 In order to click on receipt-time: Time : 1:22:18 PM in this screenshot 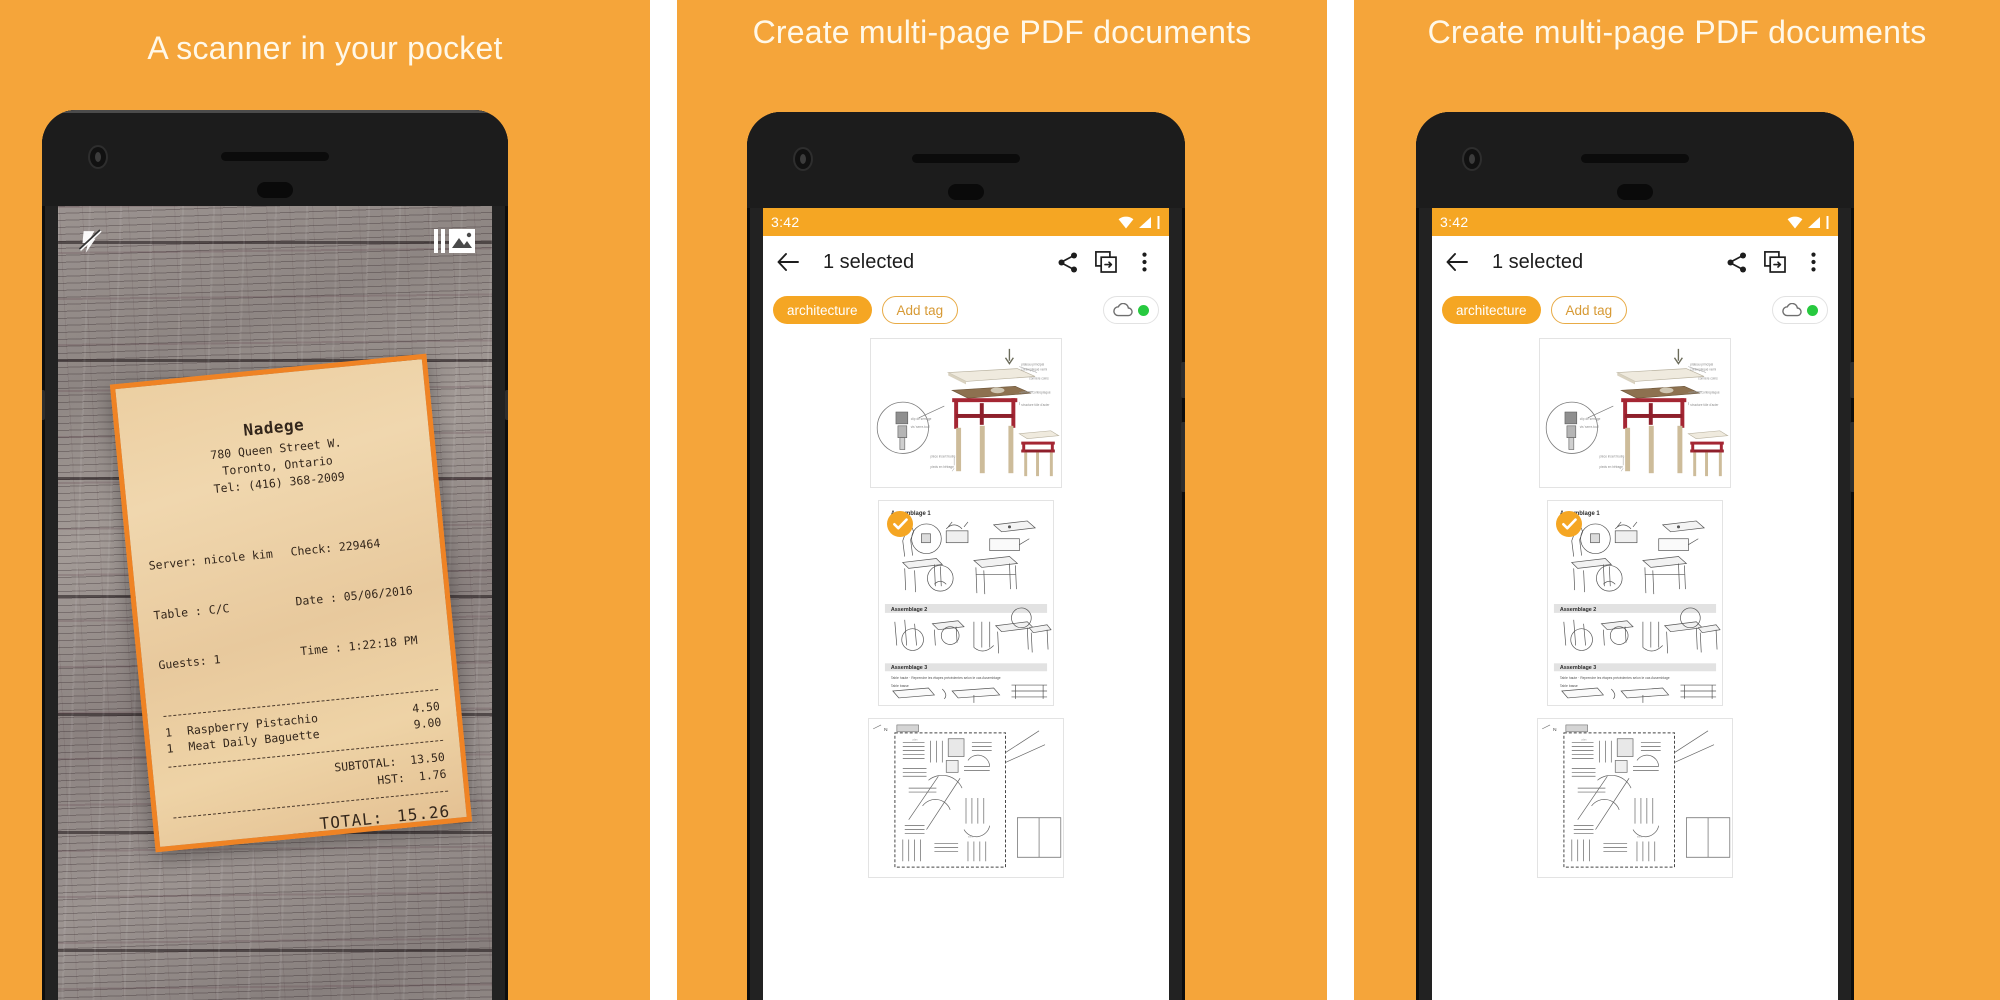, I will do `click(359, 645)`.